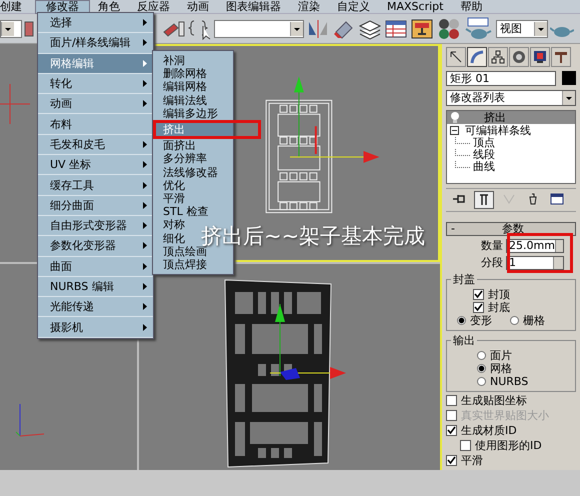 This screenshot has width=580, height=496. I want to click on menu-item: MAXScript, so click(419, 7).